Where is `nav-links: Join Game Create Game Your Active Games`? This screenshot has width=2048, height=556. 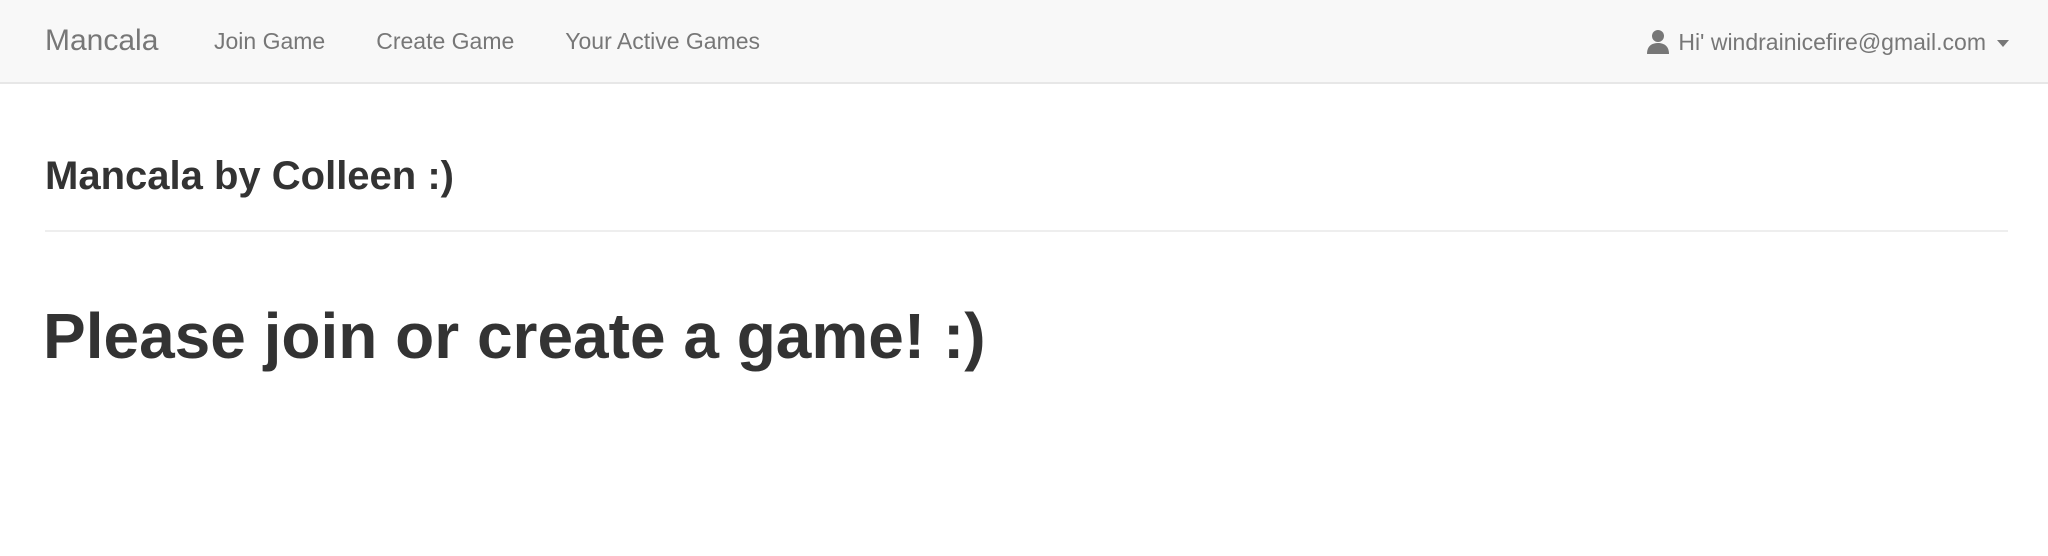
nav-links: Join Game Create Game Your Active Games is located at coordinates (487, 42).